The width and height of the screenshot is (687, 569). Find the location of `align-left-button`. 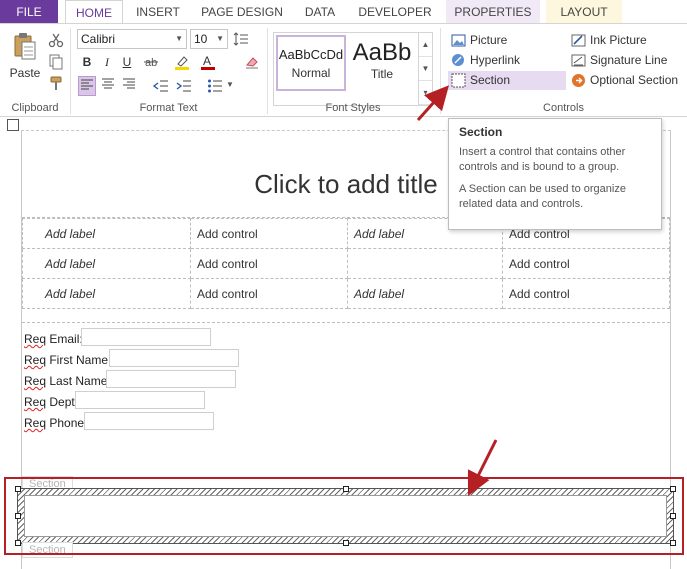

align-left-button is located at coordinates (87, 86).